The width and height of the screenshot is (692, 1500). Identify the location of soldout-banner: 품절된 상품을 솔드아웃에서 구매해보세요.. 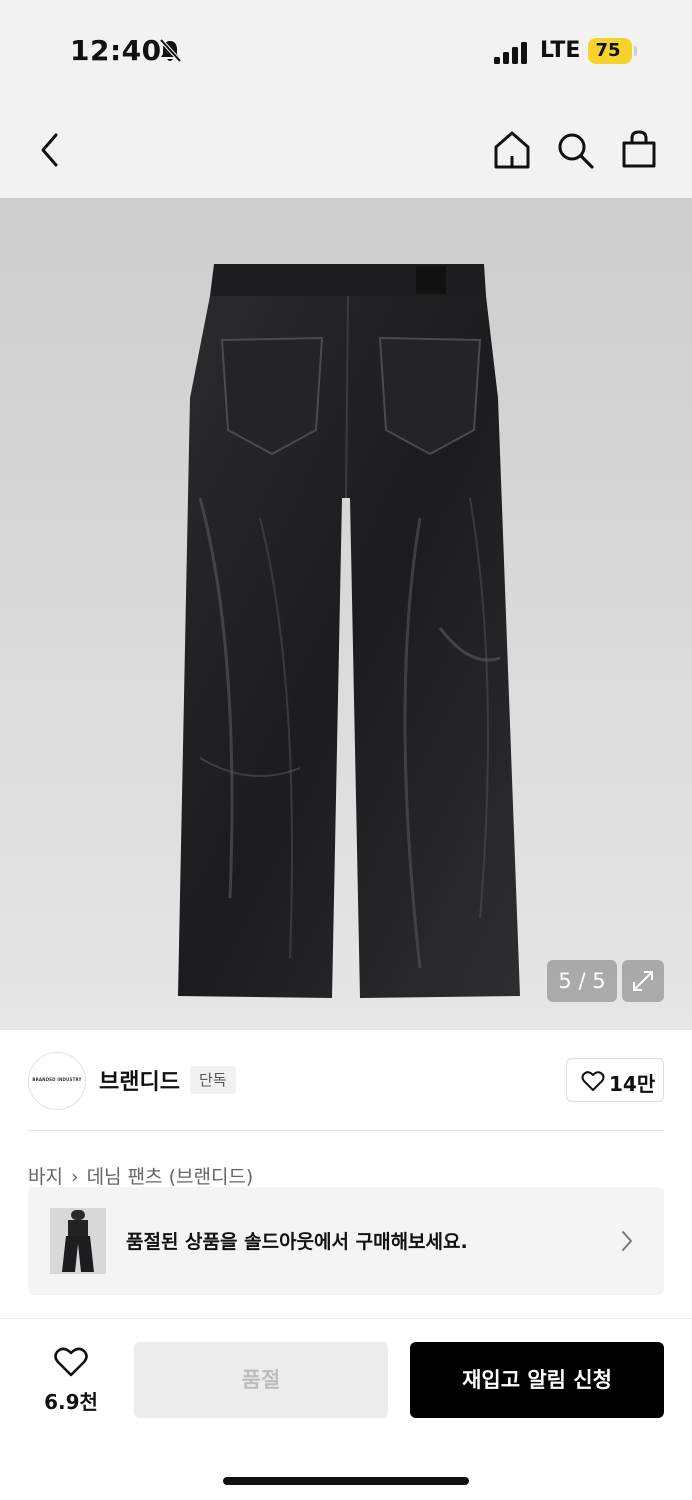
(346, 1241).